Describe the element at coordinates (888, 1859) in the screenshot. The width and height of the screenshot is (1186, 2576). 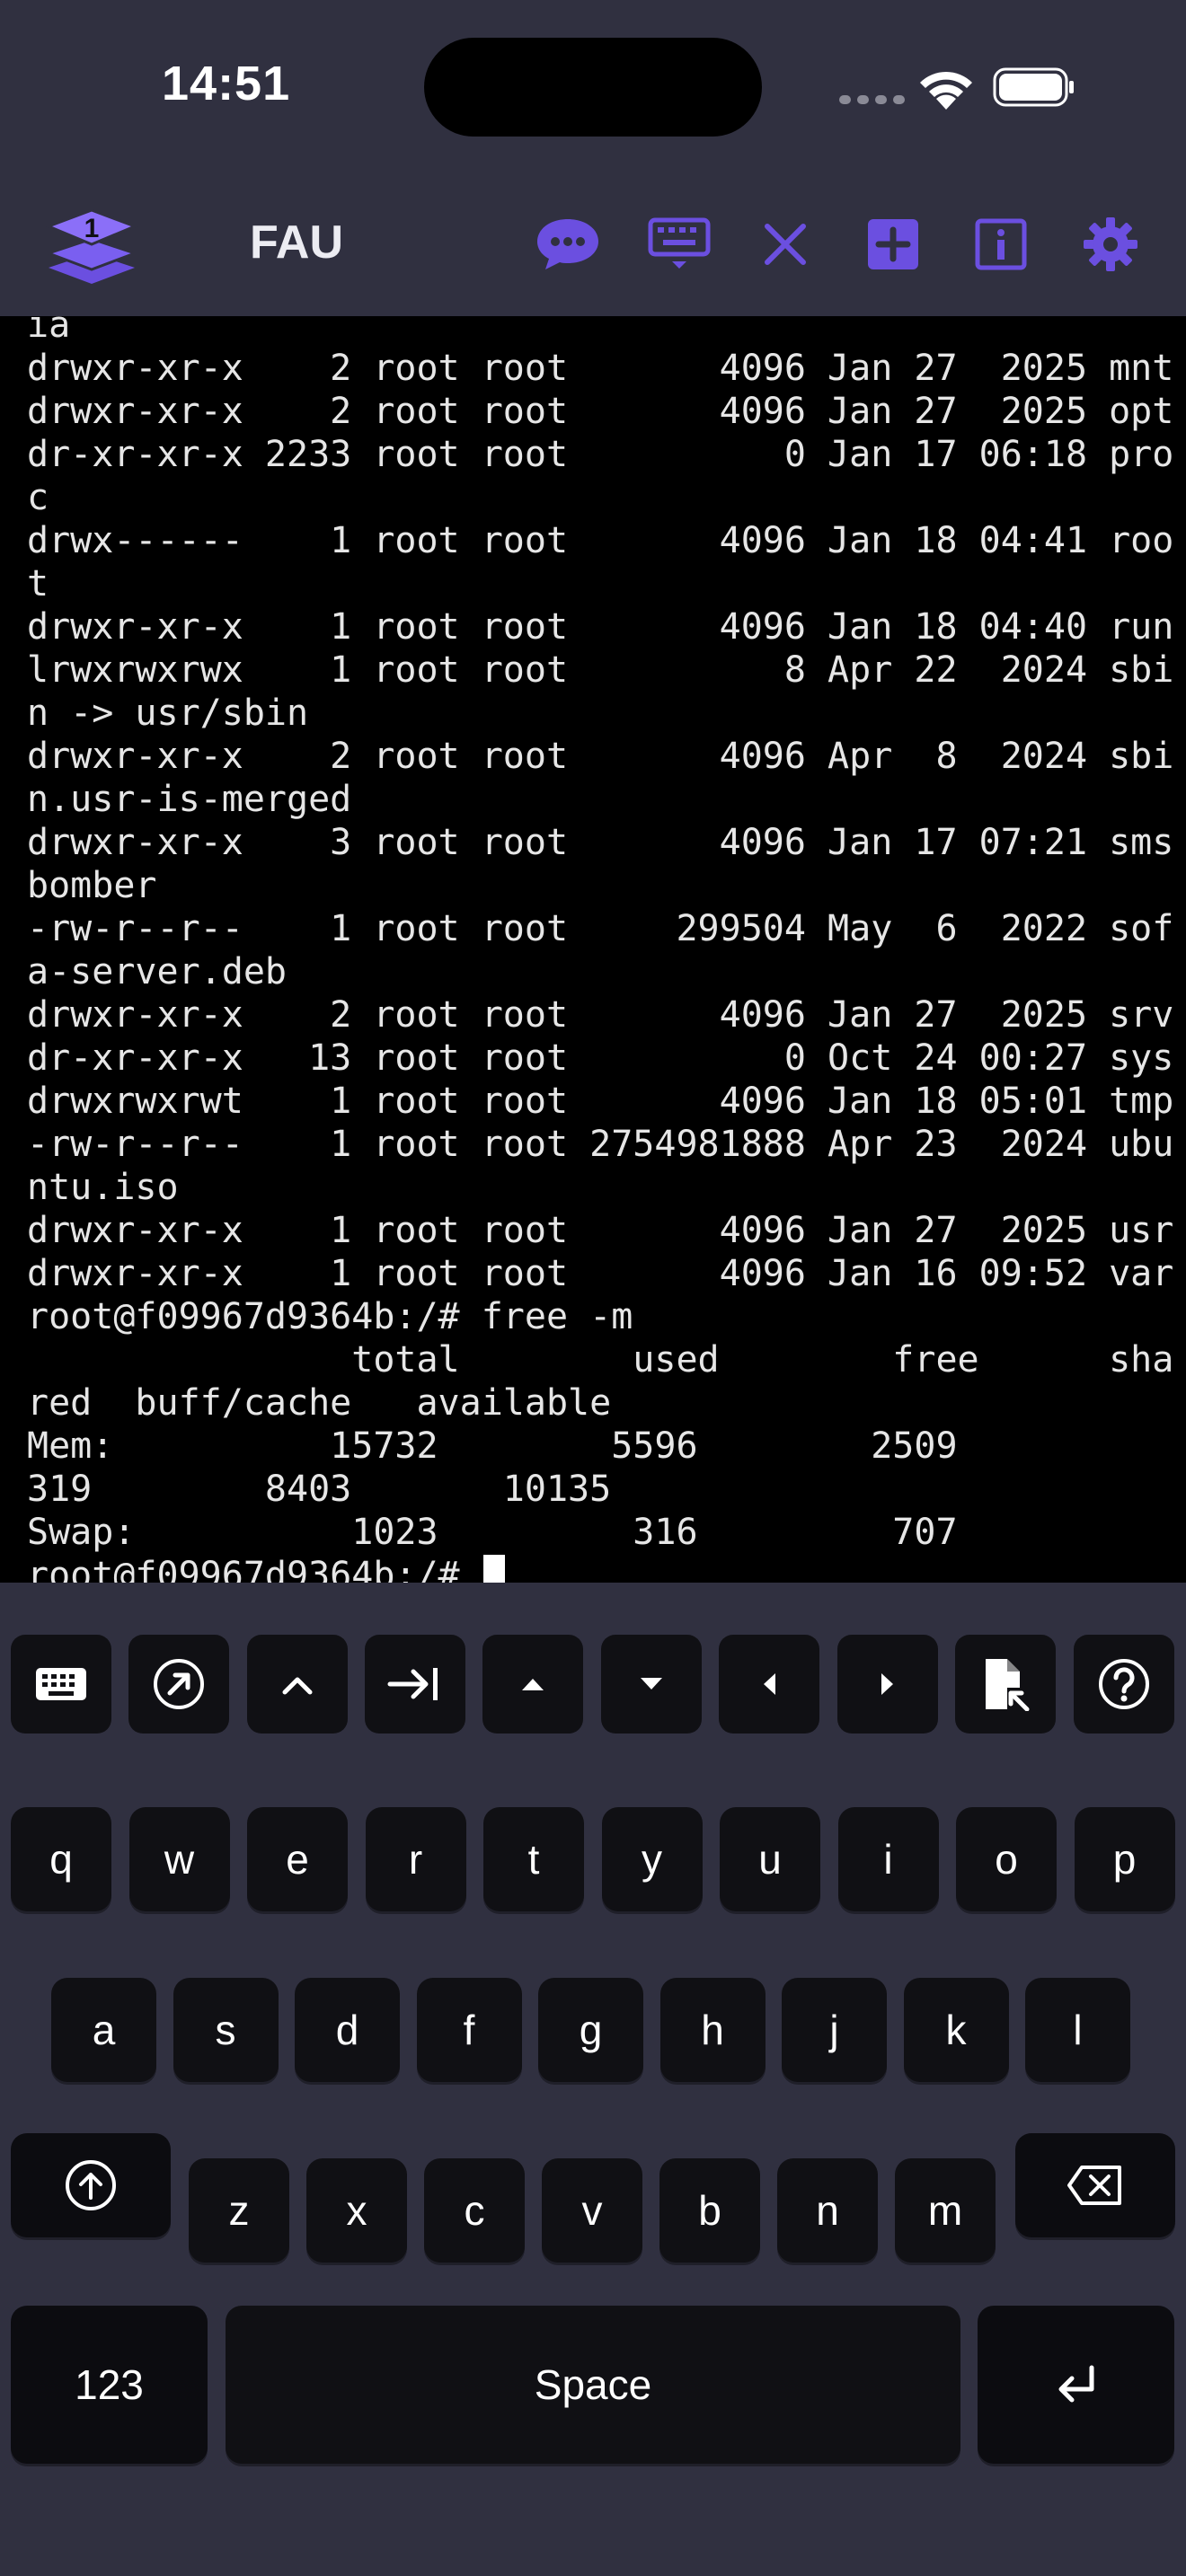
I see `key-i: i` at that location.